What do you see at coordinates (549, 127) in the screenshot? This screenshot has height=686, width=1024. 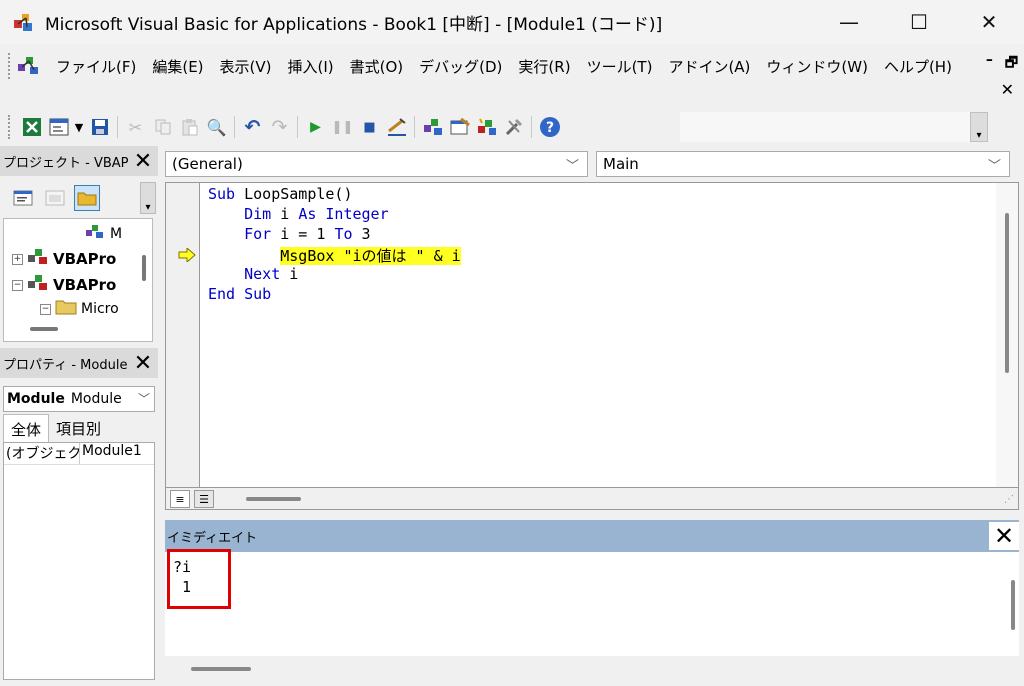 I see `help-icon: ?` at bounding box center [549, 127].